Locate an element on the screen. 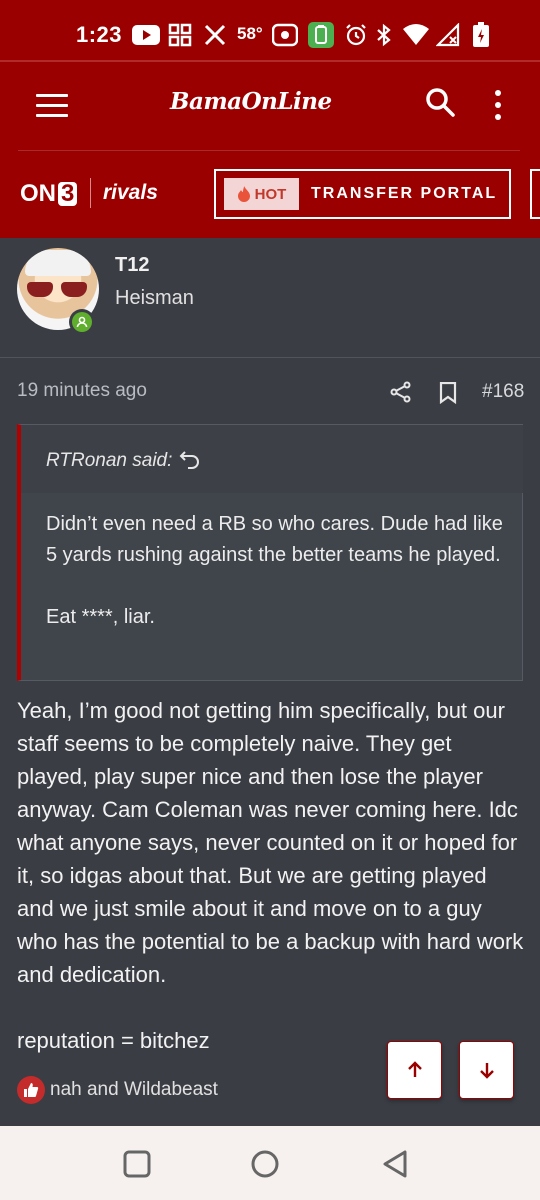  arrow-down-icon is located at coordinates (486, 1071).